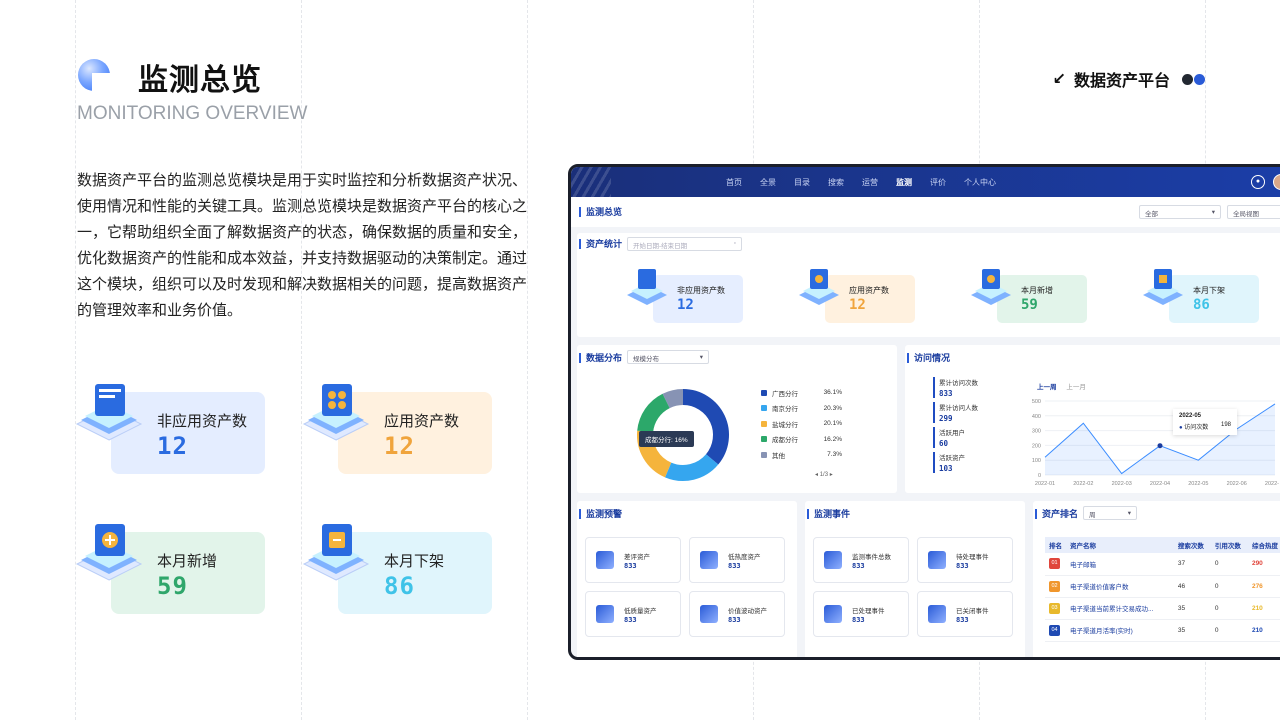  Describe the element at coordinates (824, 474) in the screenshot. I see `legend-pager: ◂ 1/3 ▸` at that location.